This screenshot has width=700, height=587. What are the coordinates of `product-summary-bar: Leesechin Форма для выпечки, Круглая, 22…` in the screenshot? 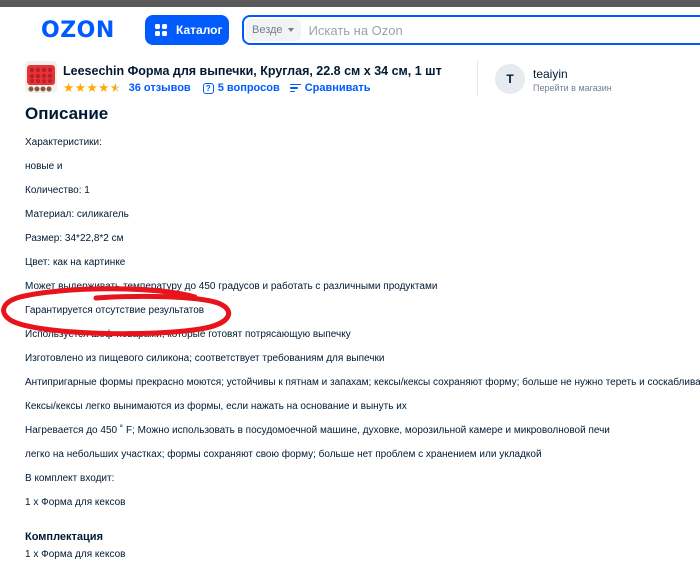 It's located at (350, 78).